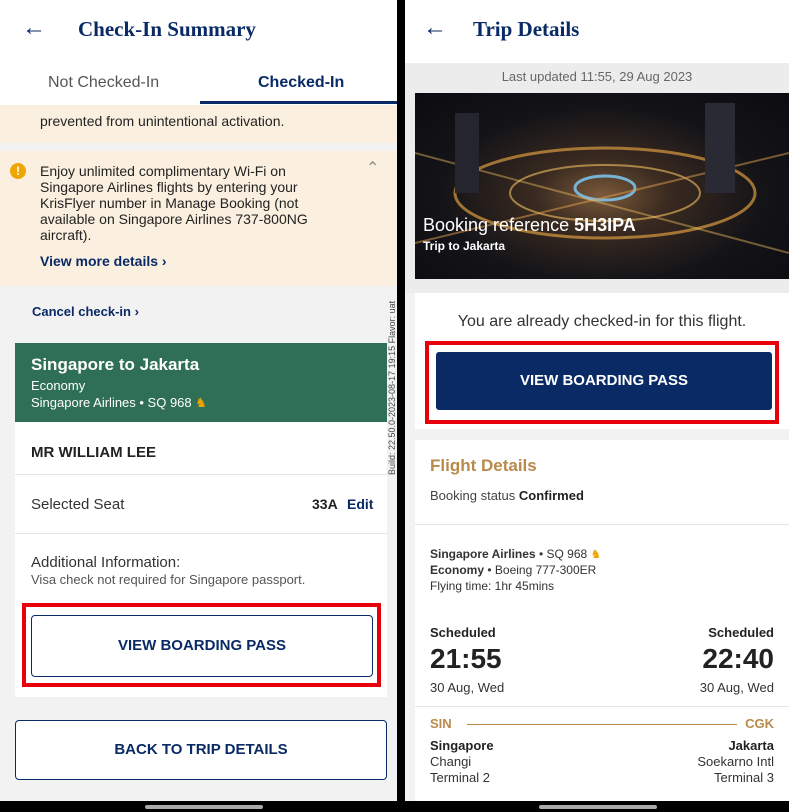 The height and width of the screenshot is (812, 789). What do you see at coordinates (167, 29) in the screenshot?
I see `page-title: Check-In Summary` at bounding box center [167, 29].